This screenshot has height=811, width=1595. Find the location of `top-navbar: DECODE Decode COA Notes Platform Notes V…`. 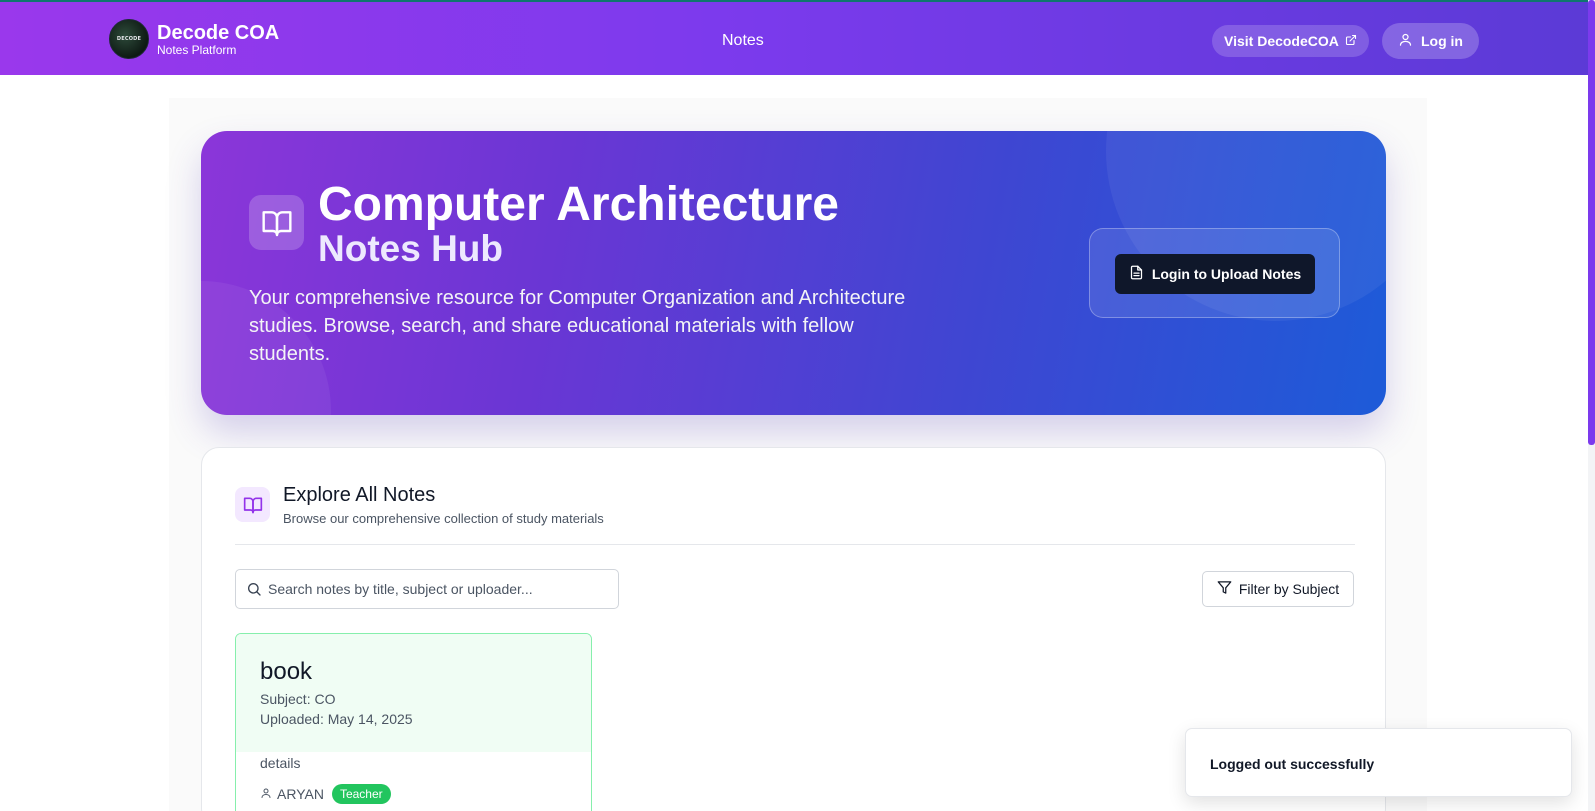

top-navbar: DECODE Decode COA Notes Platform Notes V… is located at coordinates (797, 37).